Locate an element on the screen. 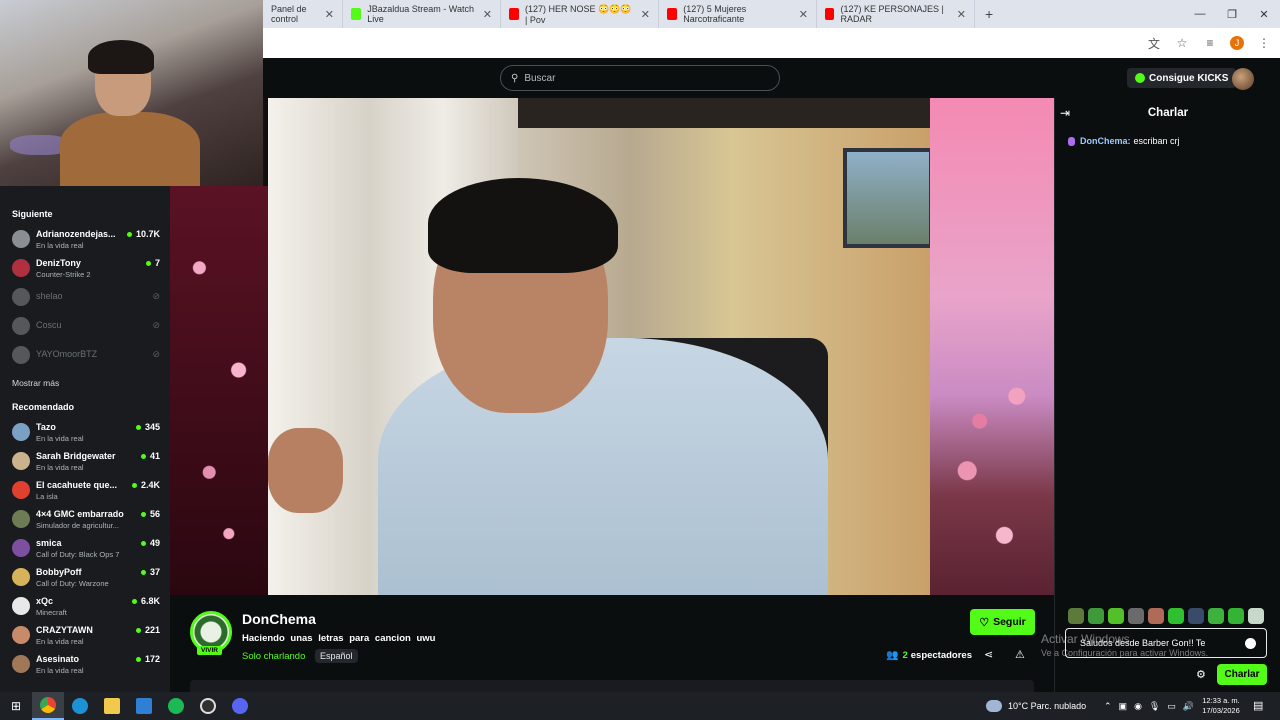 The height and width of the screenshot is (720, 1280). sidebar-channel: xQc Minecraft 6.8K is located at coordinates (85, 605).